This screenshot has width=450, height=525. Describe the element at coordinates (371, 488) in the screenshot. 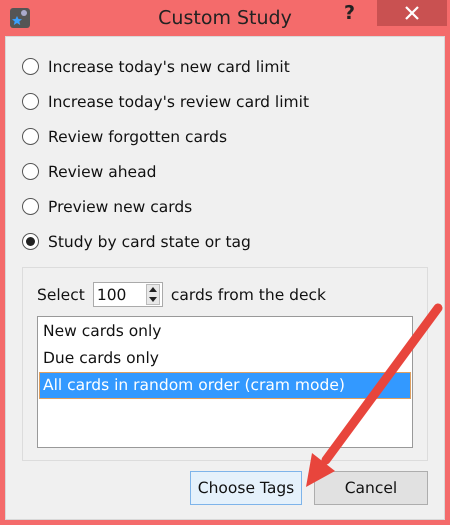

I see `cancel-button: Cancel` at that location.